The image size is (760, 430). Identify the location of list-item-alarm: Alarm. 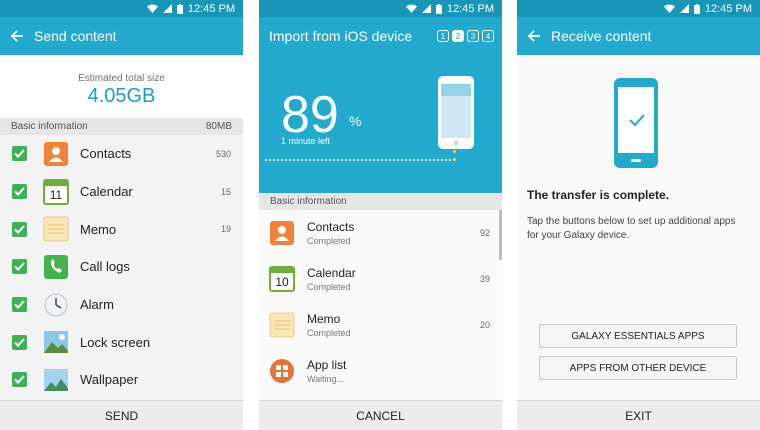
(121, 305).